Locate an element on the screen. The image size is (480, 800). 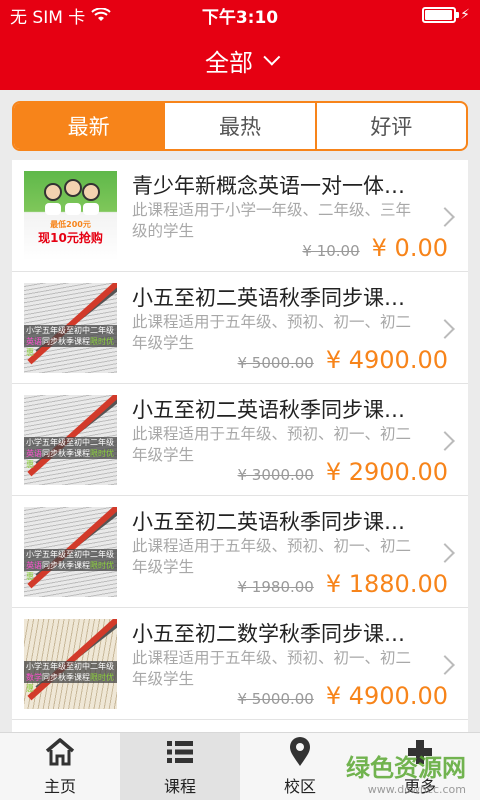
price-row: ¥ 3000.00 ¥ 2900.00 is located at coordinates (343, 472).